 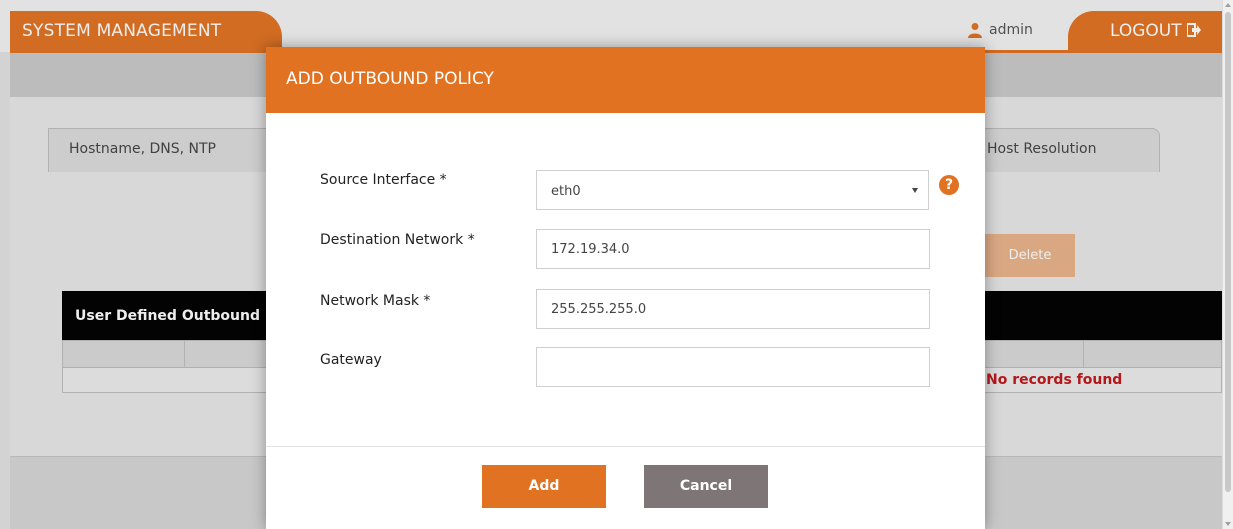 What do you see at coordinates (544, 486) in the screenshot?
I see `add-button: Add` at bounding box center [544, 486].